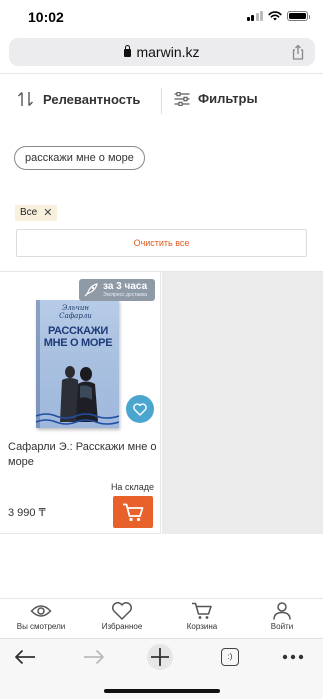 The height and width of the screenshot is (699, 323). Describe the element at coordinates (92, 99) in the screenshot. I see `sort-label: Релевантность` at that location.